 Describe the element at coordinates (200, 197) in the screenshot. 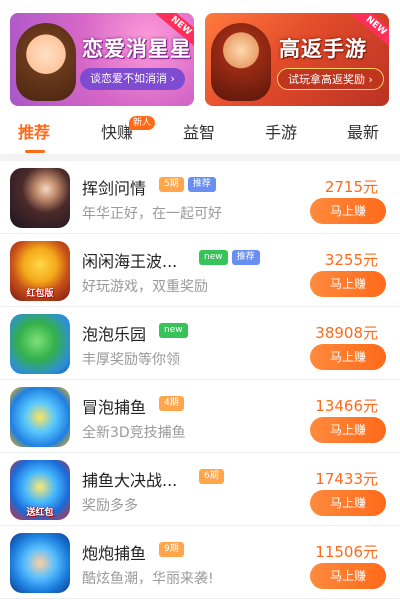

I see `game-row: 挥剑问情 5期 推荐 年华正好，在一起可好 2715元 马上赚` at that location.